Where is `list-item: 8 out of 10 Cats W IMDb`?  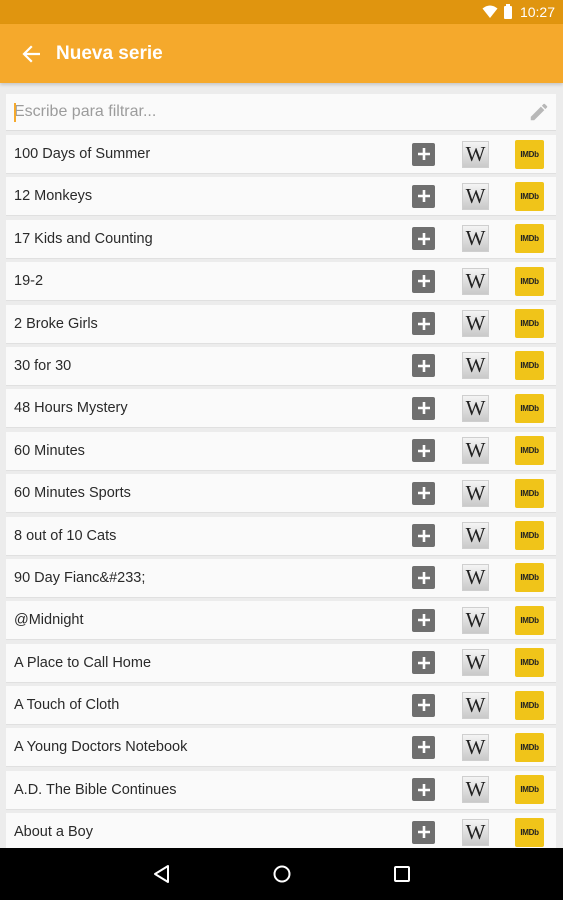 list-item: 8 out of 10 Cats W IMDb is located at coordinates (281, 536).